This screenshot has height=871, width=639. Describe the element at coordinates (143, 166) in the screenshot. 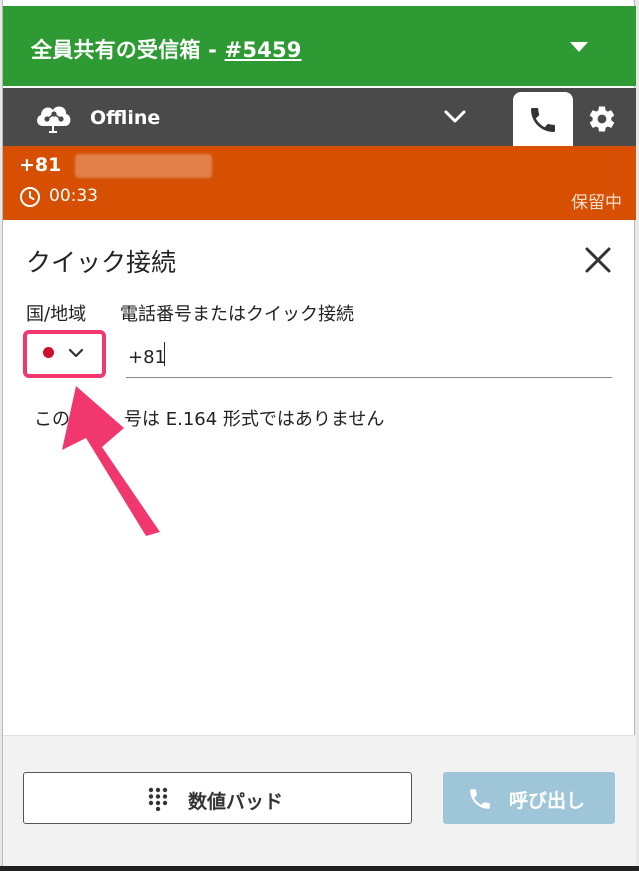

I see `redacted-number` at that location.